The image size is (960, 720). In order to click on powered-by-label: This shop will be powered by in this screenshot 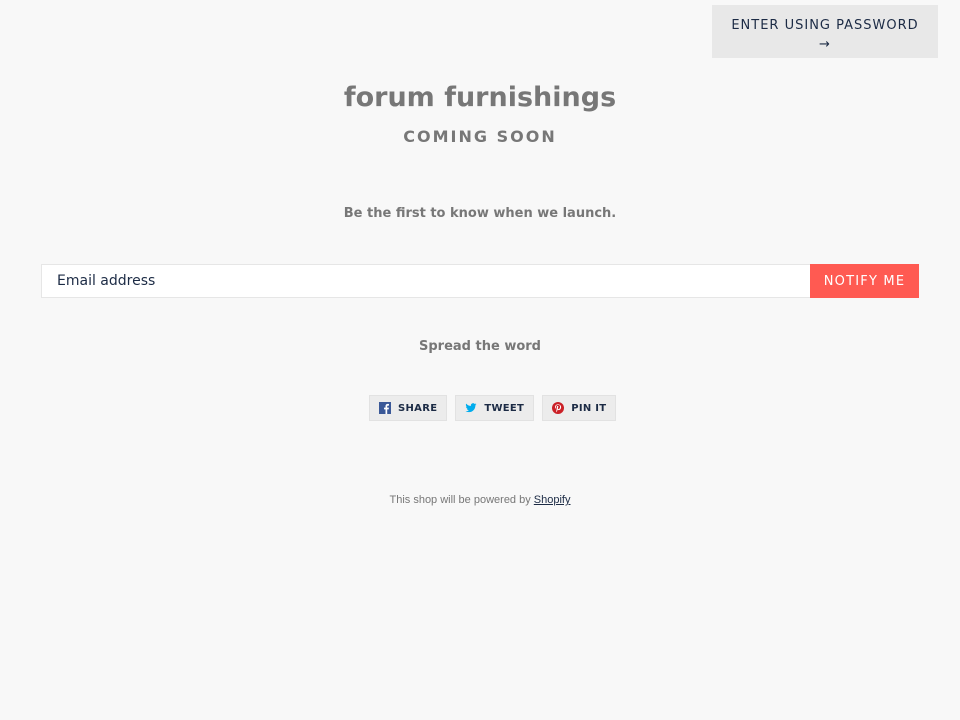, I will do `click(460, 500)`.